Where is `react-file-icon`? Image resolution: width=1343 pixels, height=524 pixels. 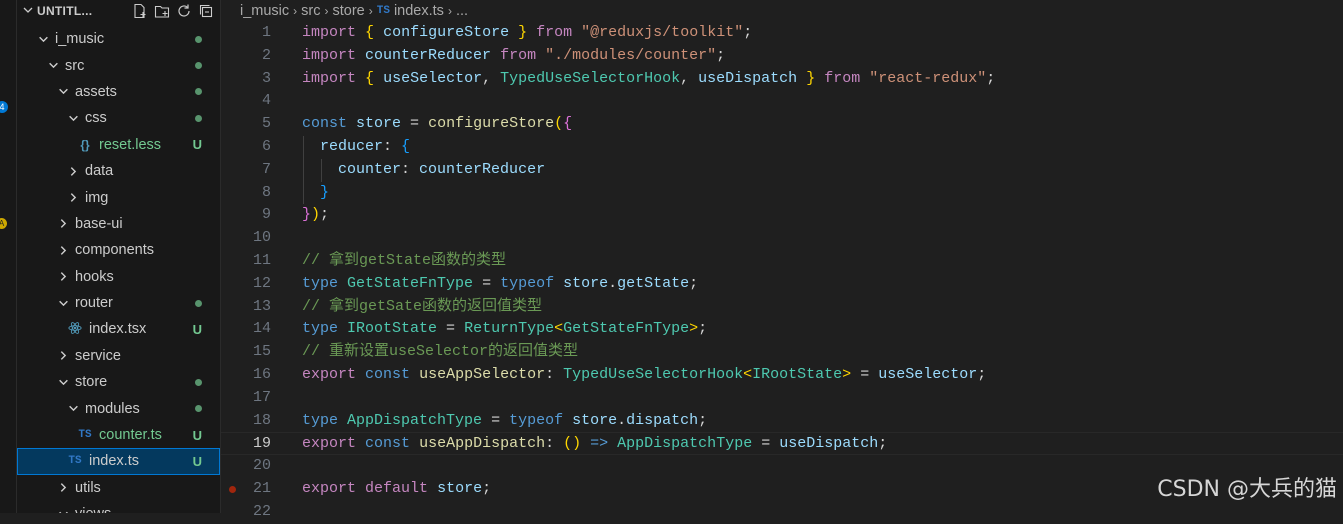 react-file-icon is located at coordinates (75, 329).